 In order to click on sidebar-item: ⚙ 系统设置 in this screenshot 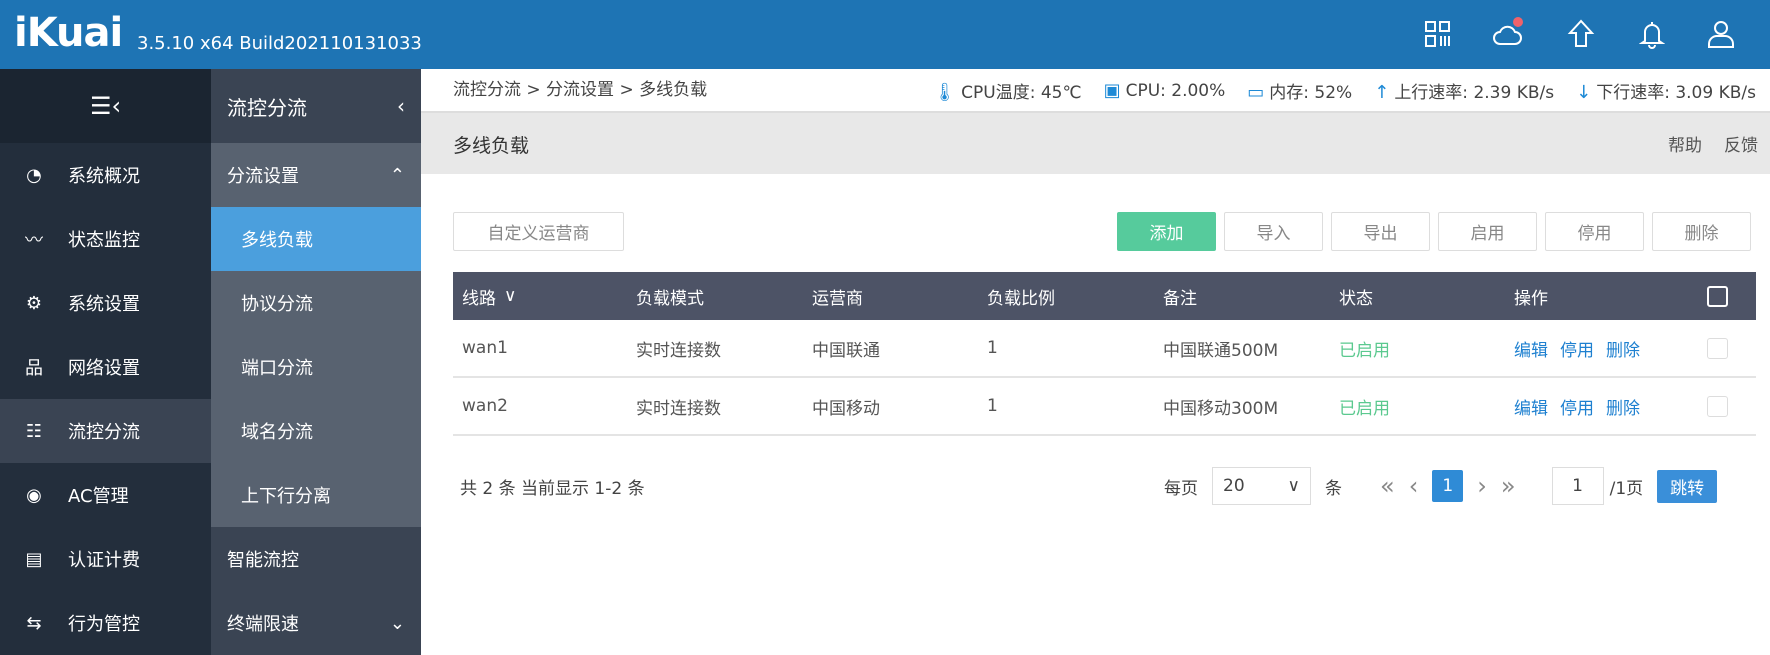, I will do `click(105, 303)`.